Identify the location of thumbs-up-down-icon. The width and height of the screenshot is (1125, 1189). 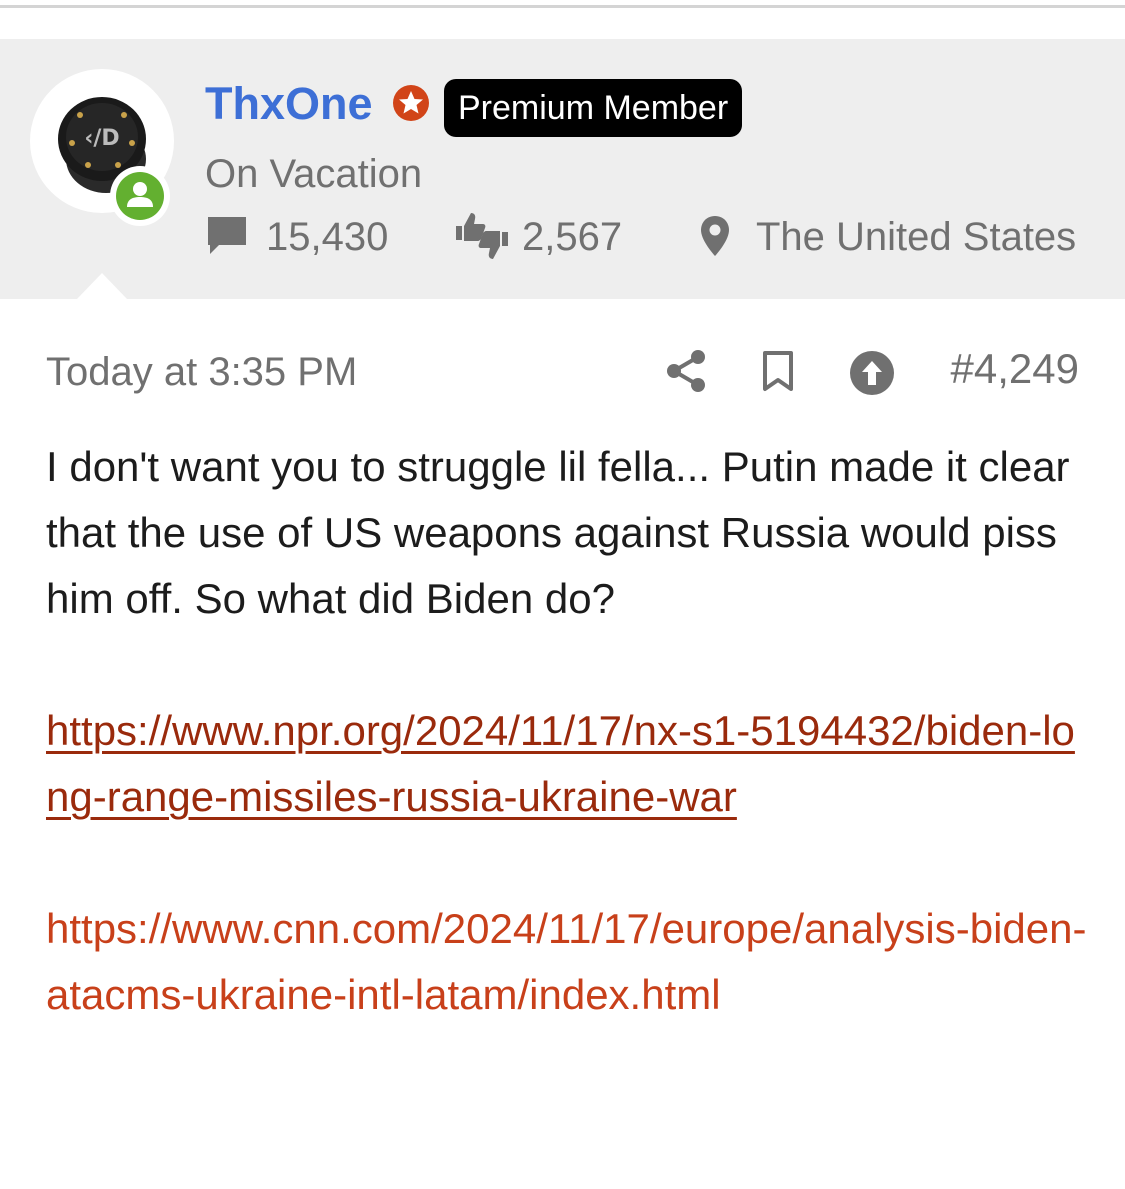
(482, 238).